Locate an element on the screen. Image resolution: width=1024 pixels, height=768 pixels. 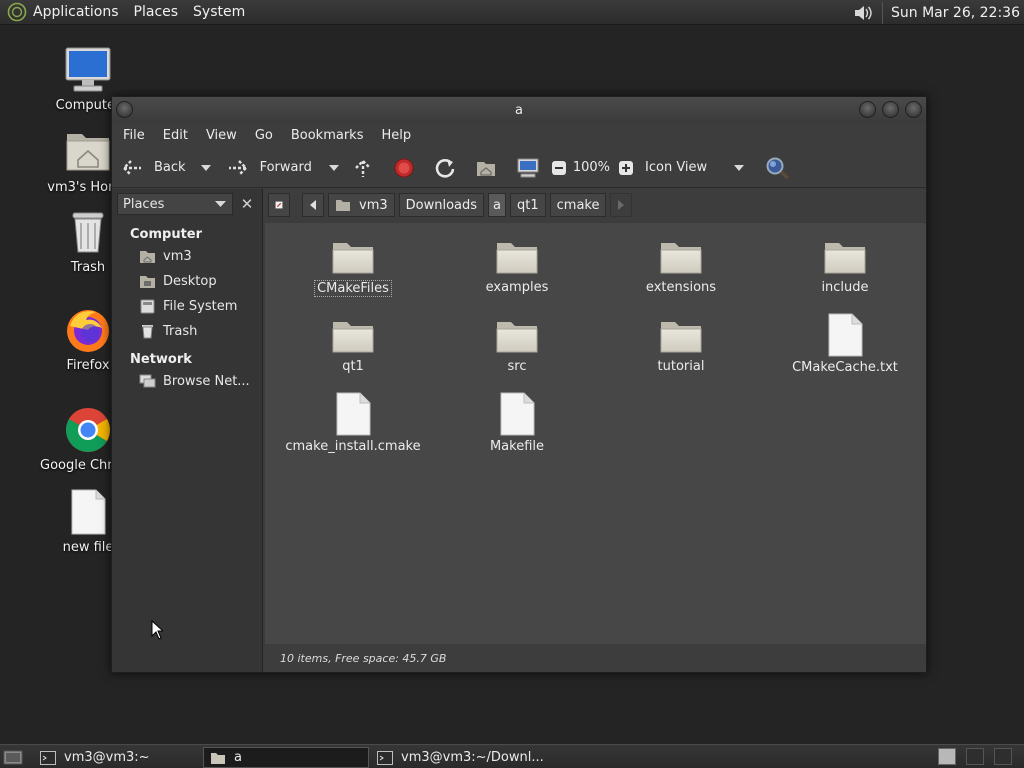
desktop-folder-icon is located at coordinates (147, 282).